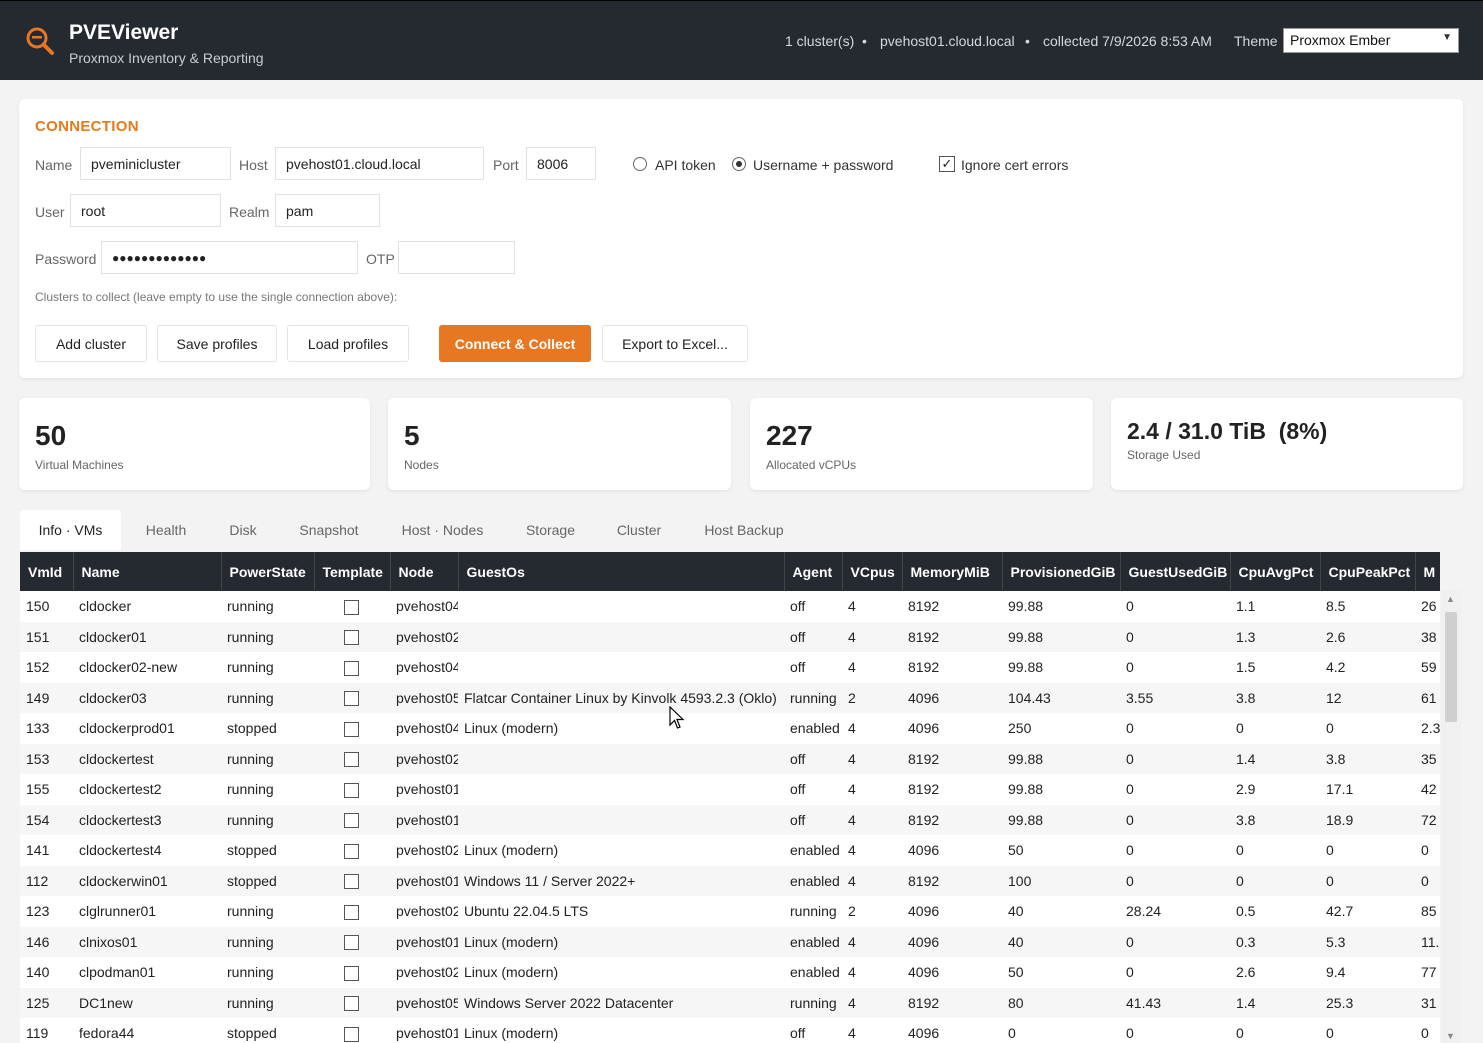 The width and height of the screenshot is (1483, 1043). I want to click on table-cell-name: cldocker03, so click(147, 697).